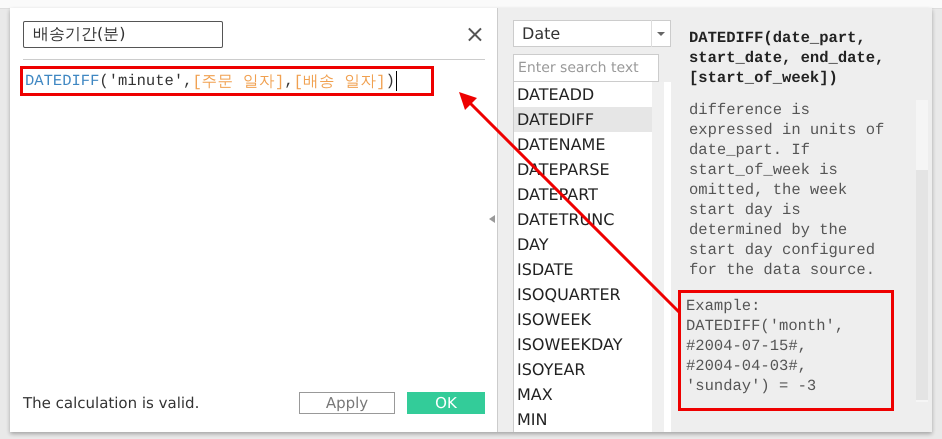  I want to click on function-list-item: ISOQUARTER, so click(583, 294).